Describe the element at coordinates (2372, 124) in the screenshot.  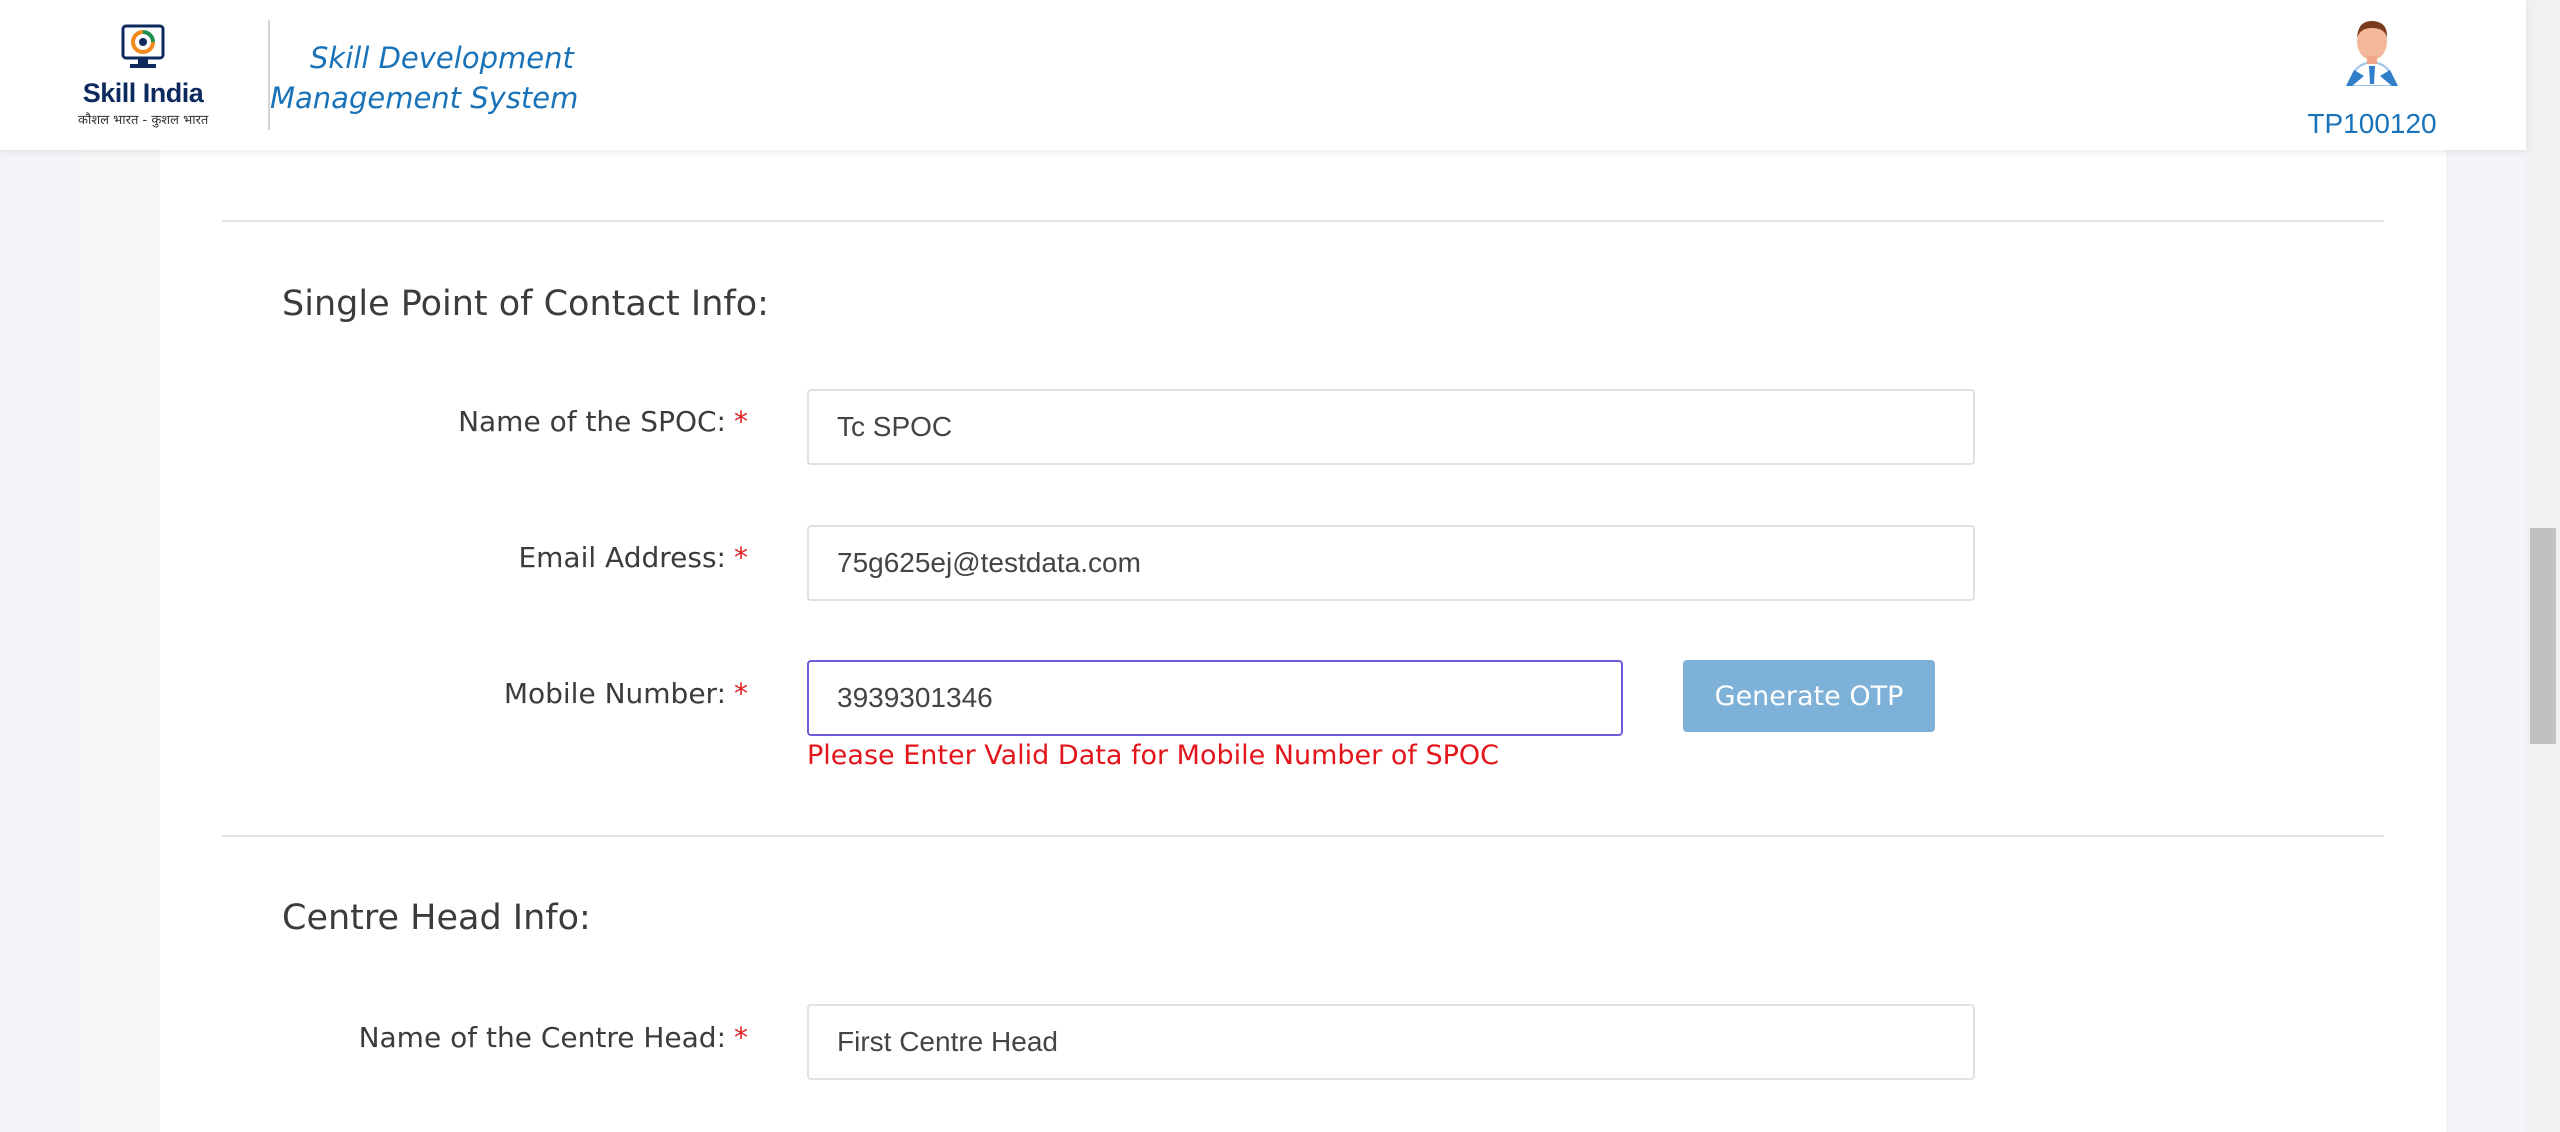
I see `user-id: TP100120` at that location.